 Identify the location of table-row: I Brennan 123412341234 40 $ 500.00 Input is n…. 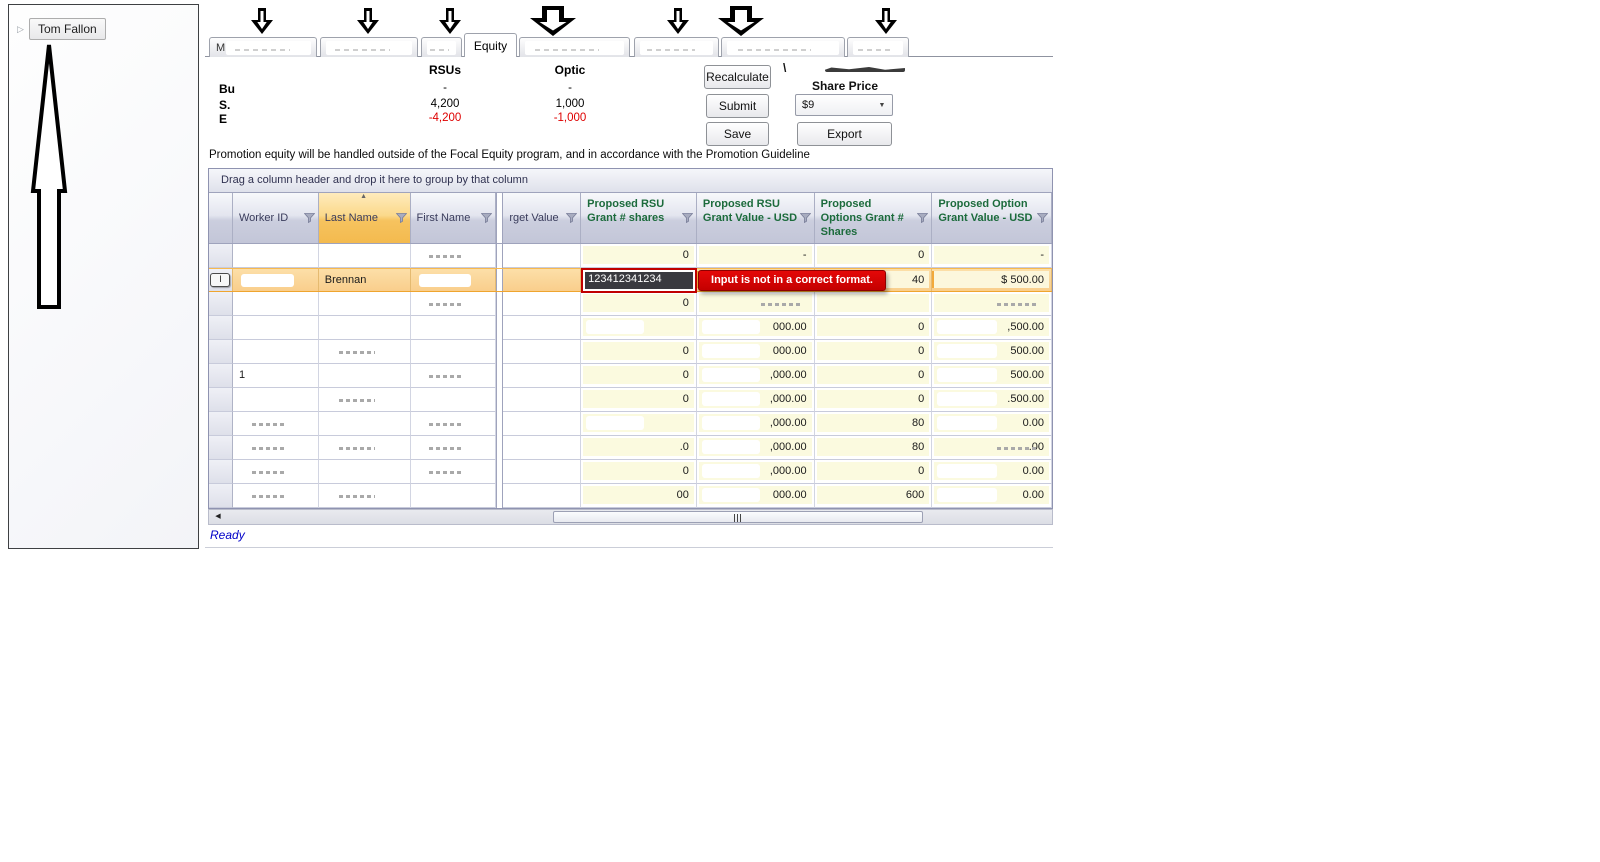
(630, 280).